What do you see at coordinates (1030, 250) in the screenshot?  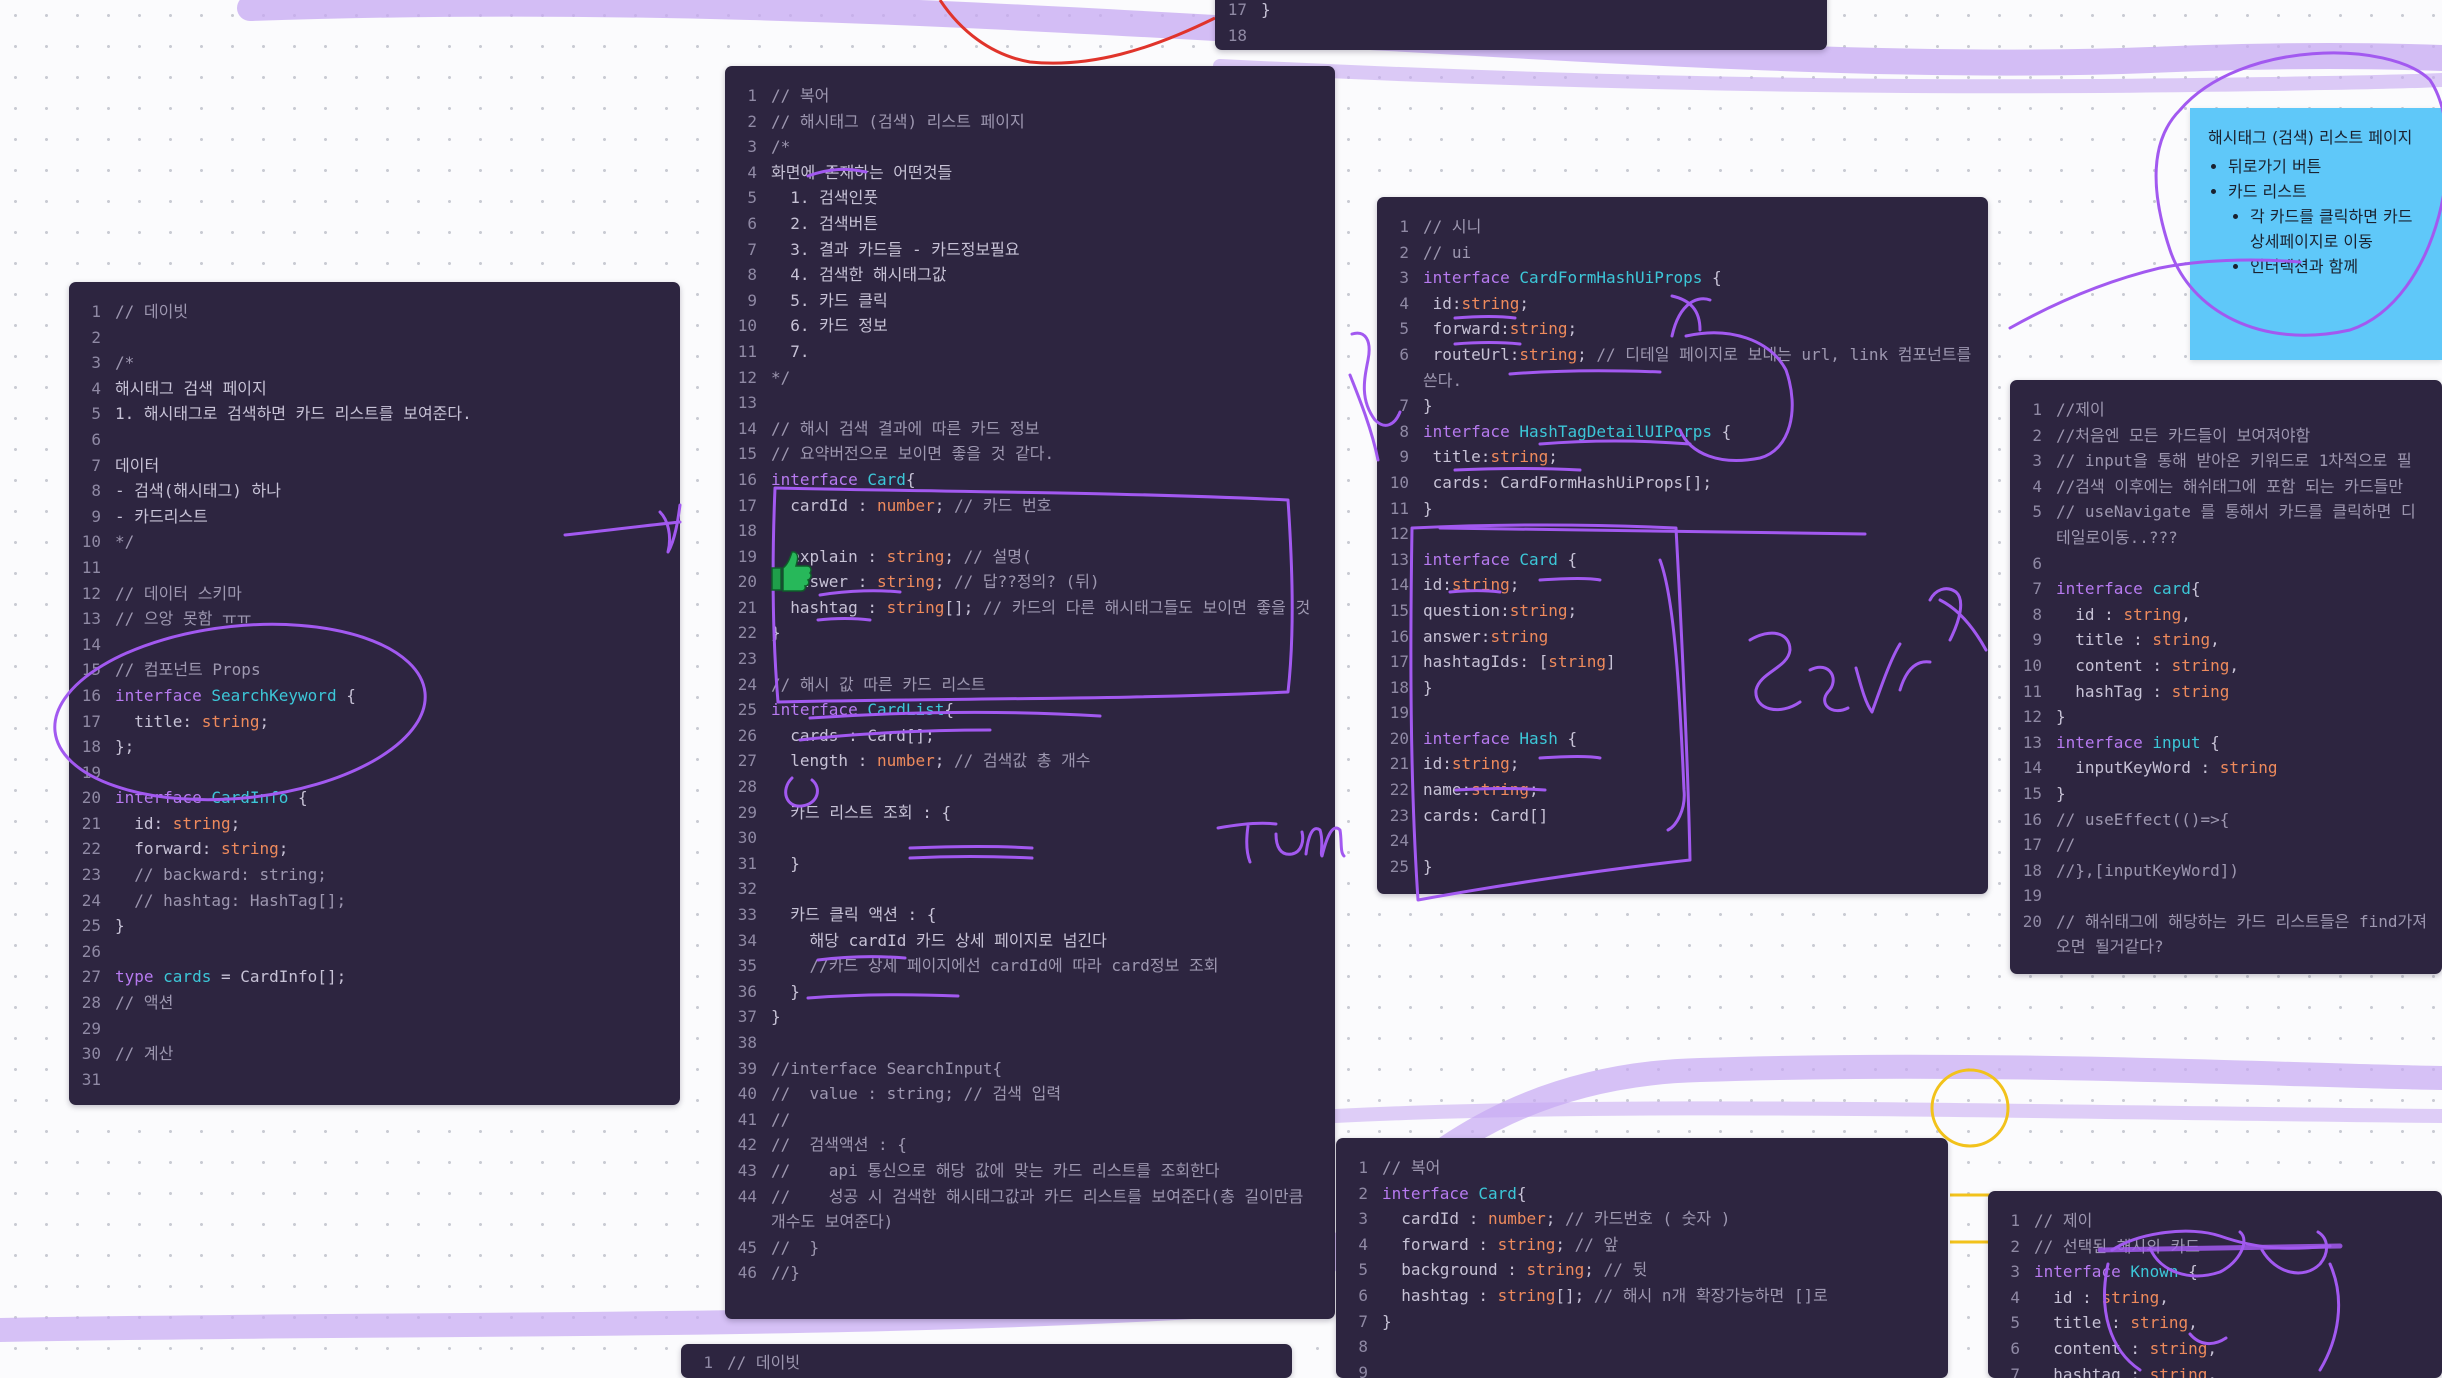 I see `code-line: 7 3. 결과 카드들 - 카드정보필요` at bounding box center [1030, 250].